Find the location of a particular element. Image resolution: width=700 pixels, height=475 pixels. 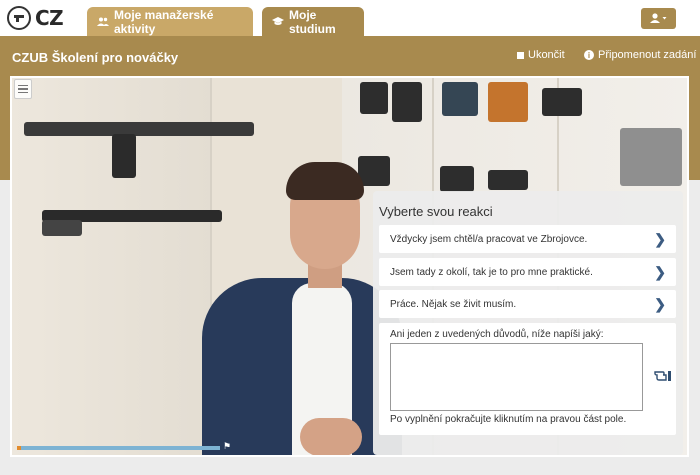

tab-my-studies: Moje studium is located at coordinates (313, 21).